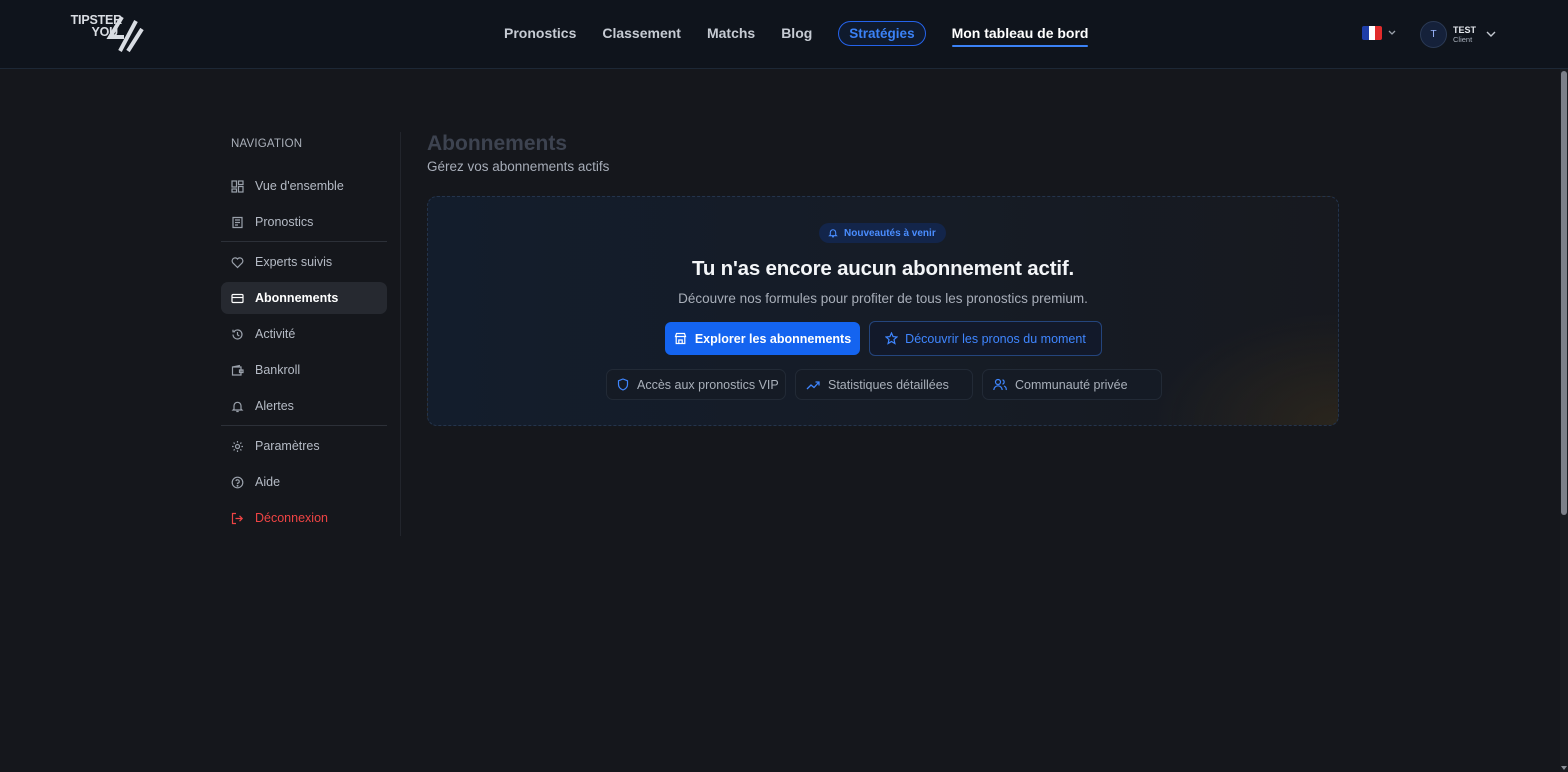  What do you see at coordinates (304, 370) in the screenshot?
I see `sidebar-item-bankroll: Bankroll` at bounding box center [304, 370].